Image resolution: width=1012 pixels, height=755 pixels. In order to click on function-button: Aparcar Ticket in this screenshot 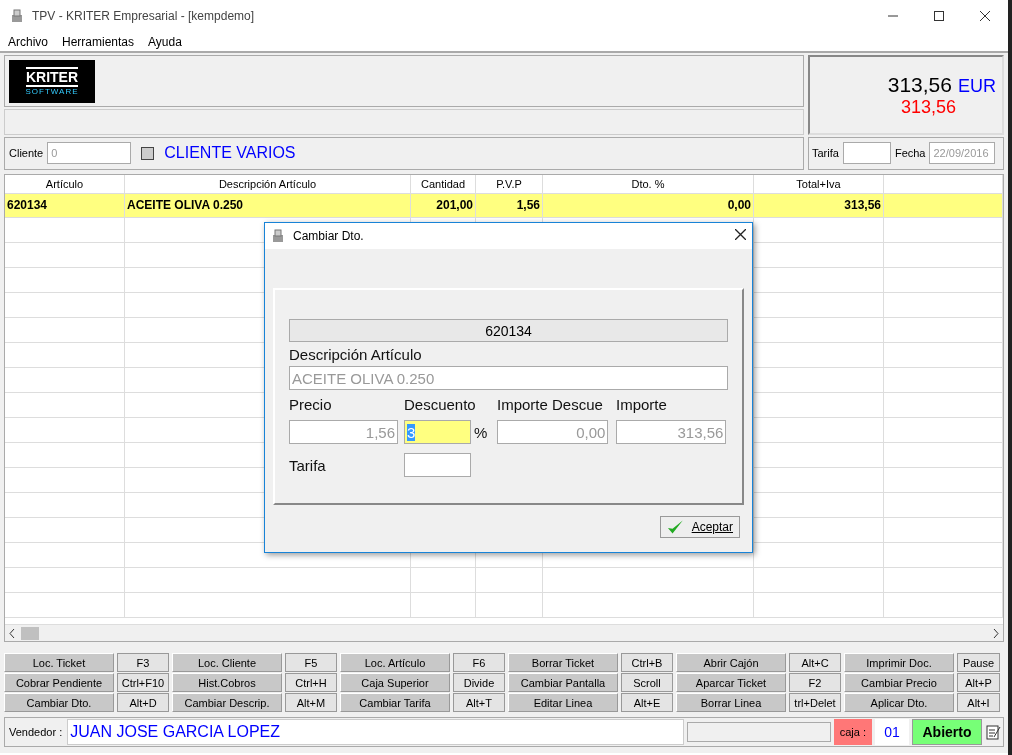, I will do `click(731, 682)`.